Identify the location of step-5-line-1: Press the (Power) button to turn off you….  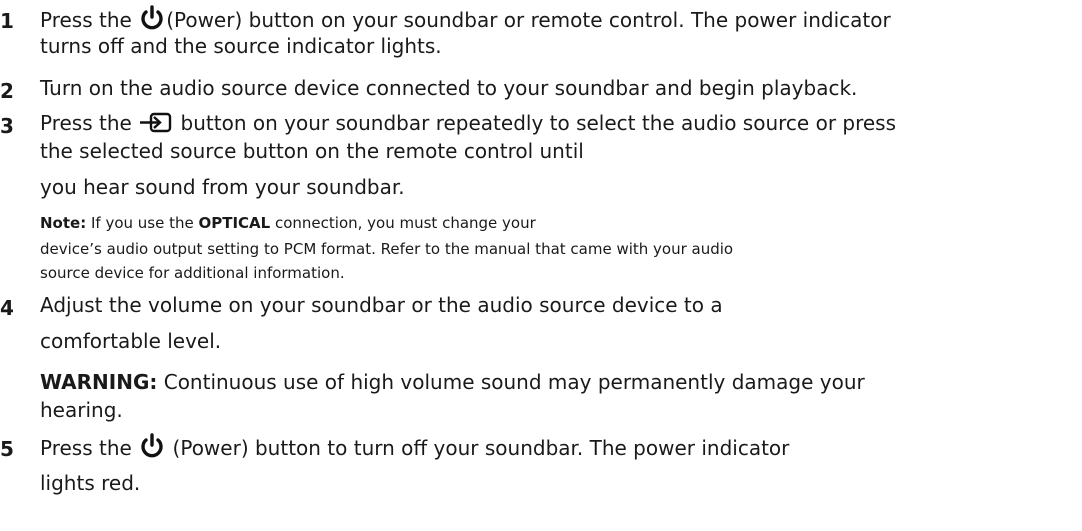
(414, 449).